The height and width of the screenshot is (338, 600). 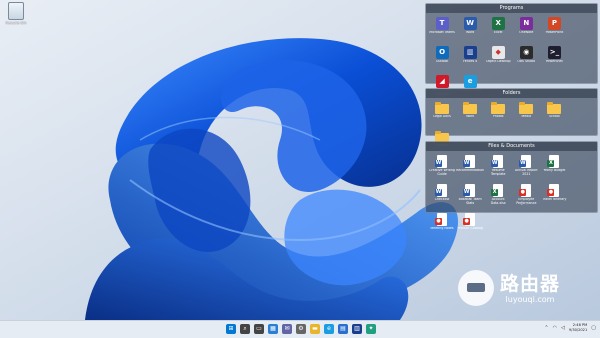 What do you see at coordinates (526, 61) in the screenshot?
I see `tile-label: OBS Studio` at bounding box center [526, 61].